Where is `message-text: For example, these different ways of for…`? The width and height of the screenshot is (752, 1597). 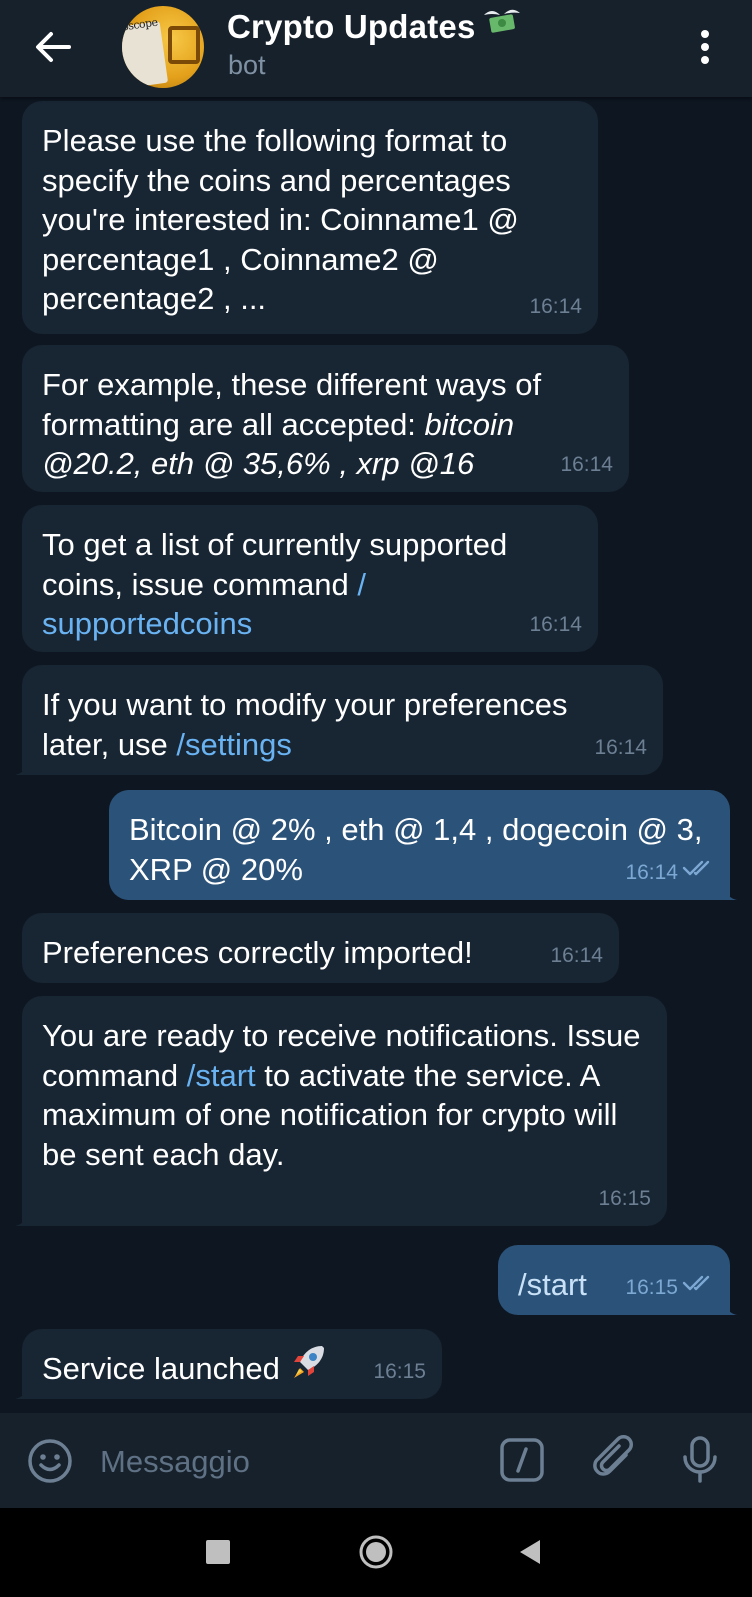
message-text: For example, these different ways of for… is located at coordinates (325, 424).